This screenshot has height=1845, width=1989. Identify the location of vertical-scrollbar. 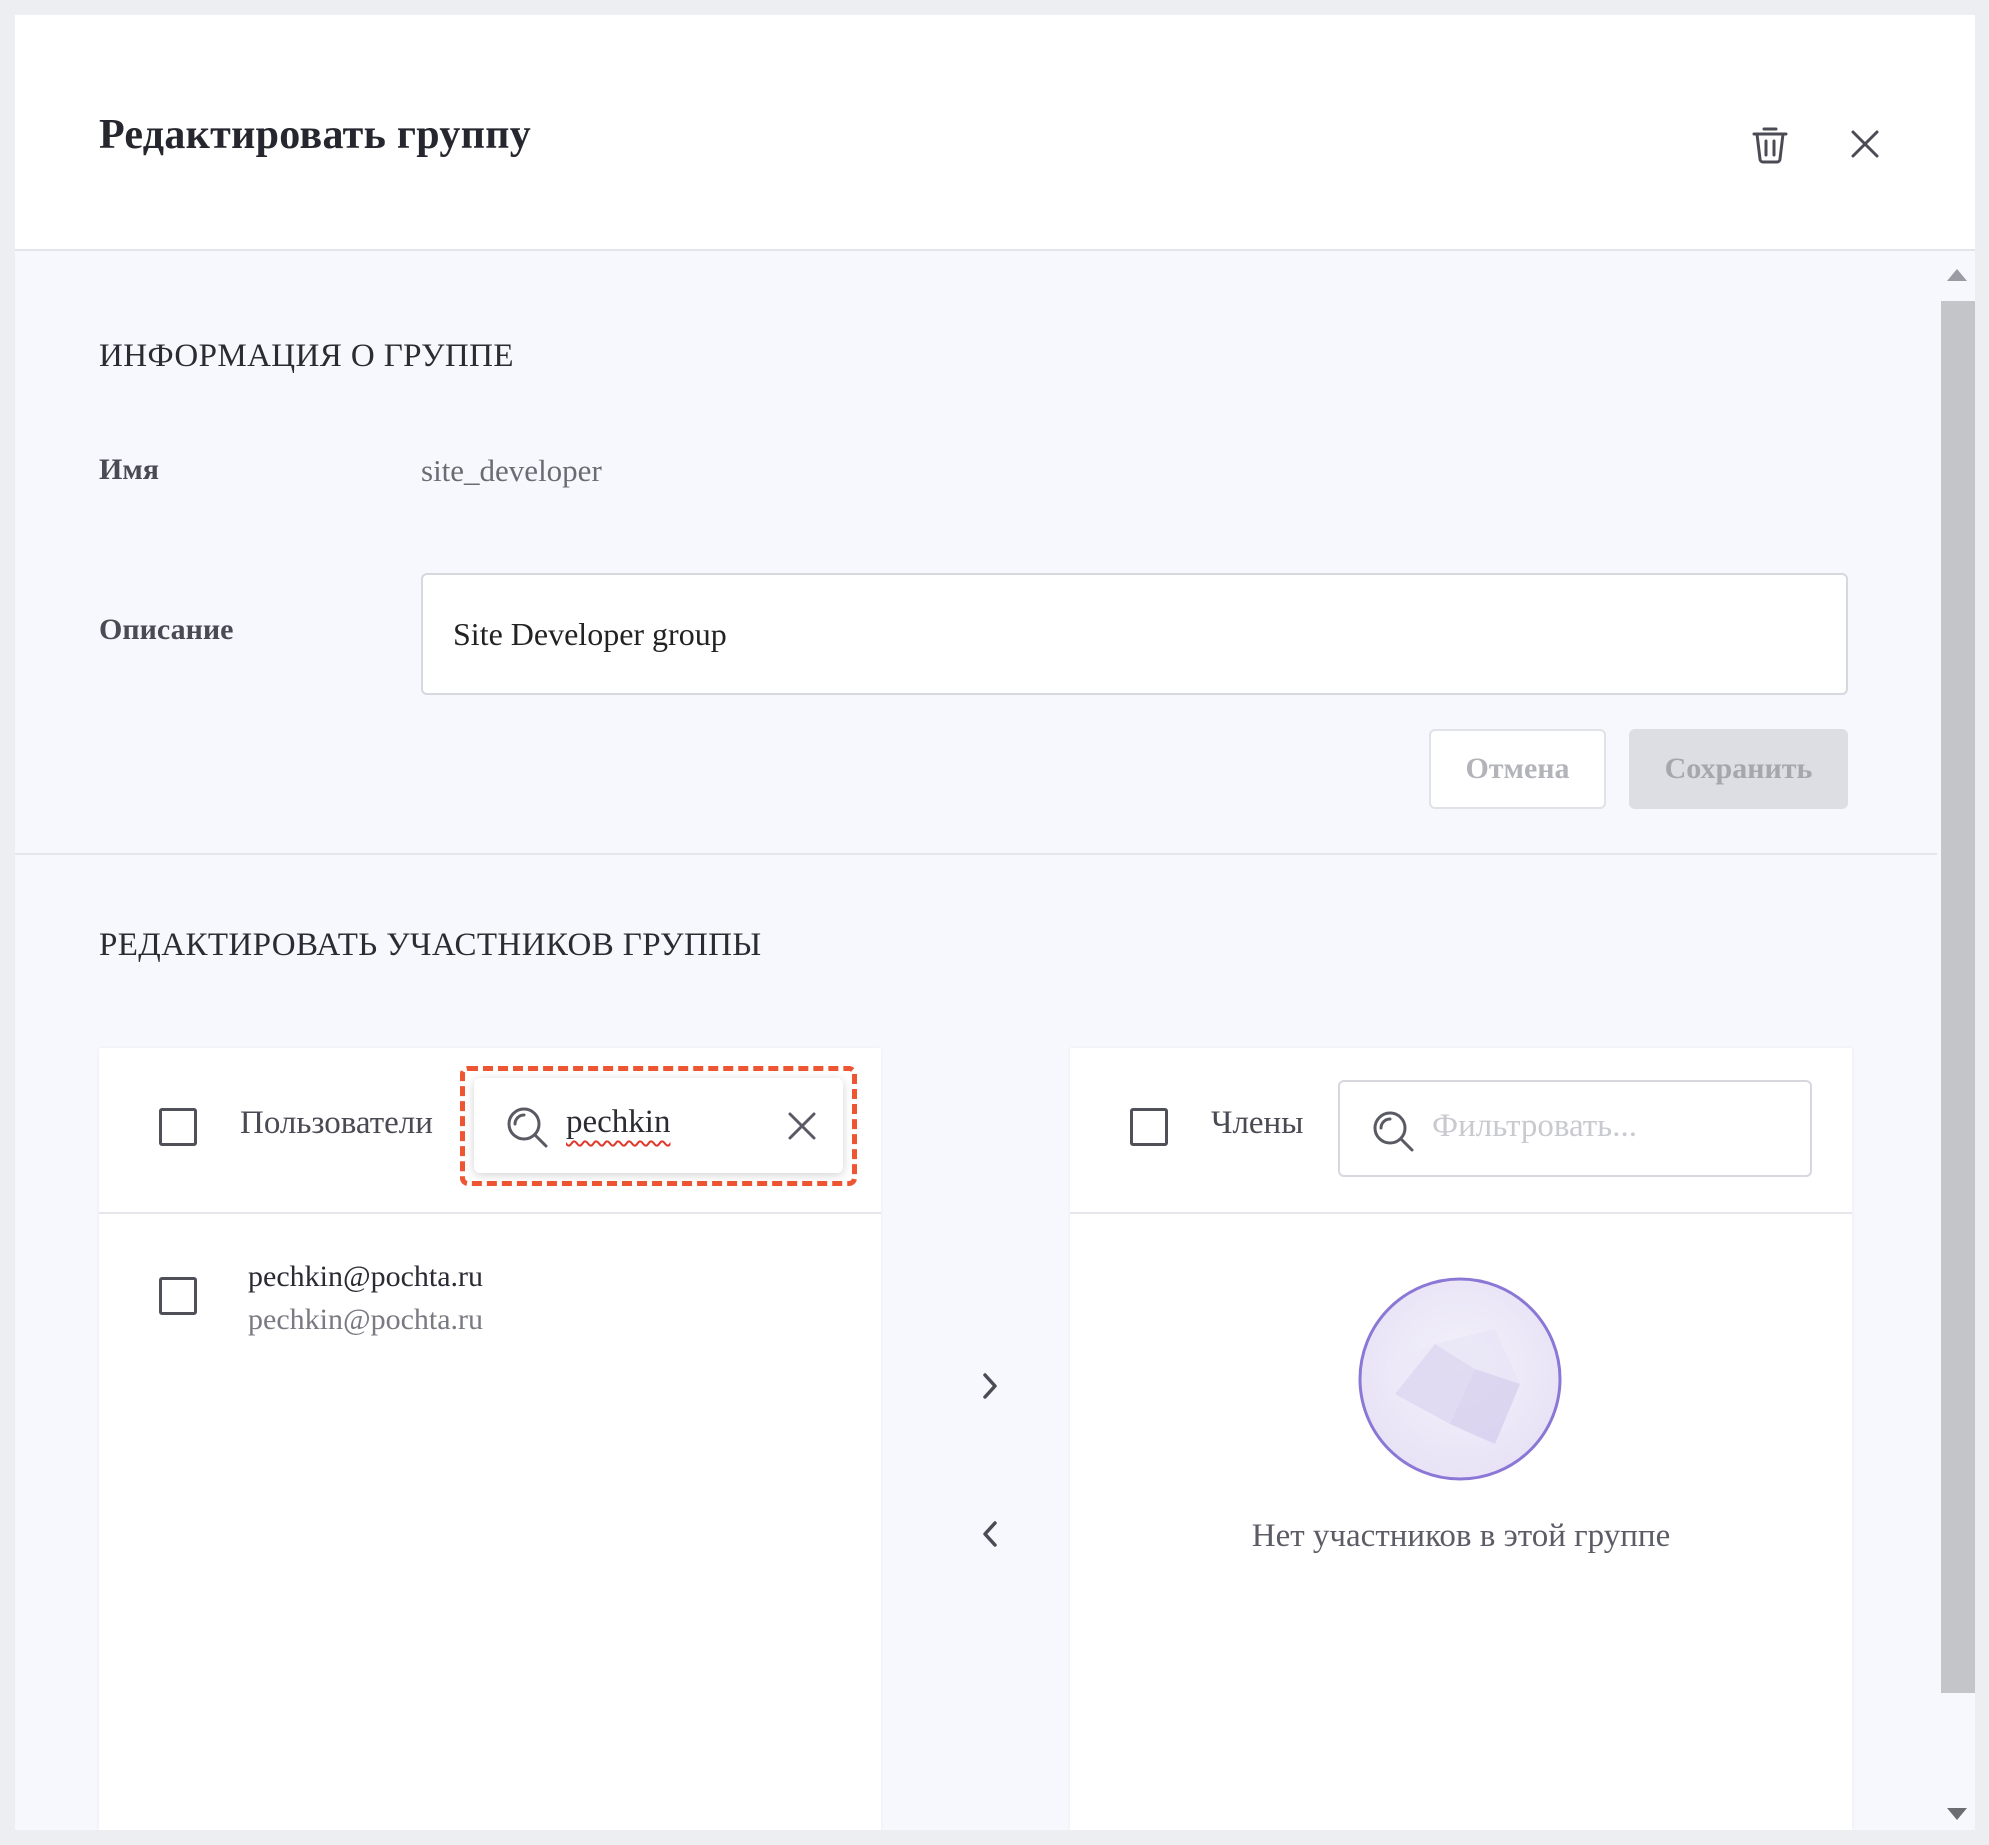
(1957, 1041).